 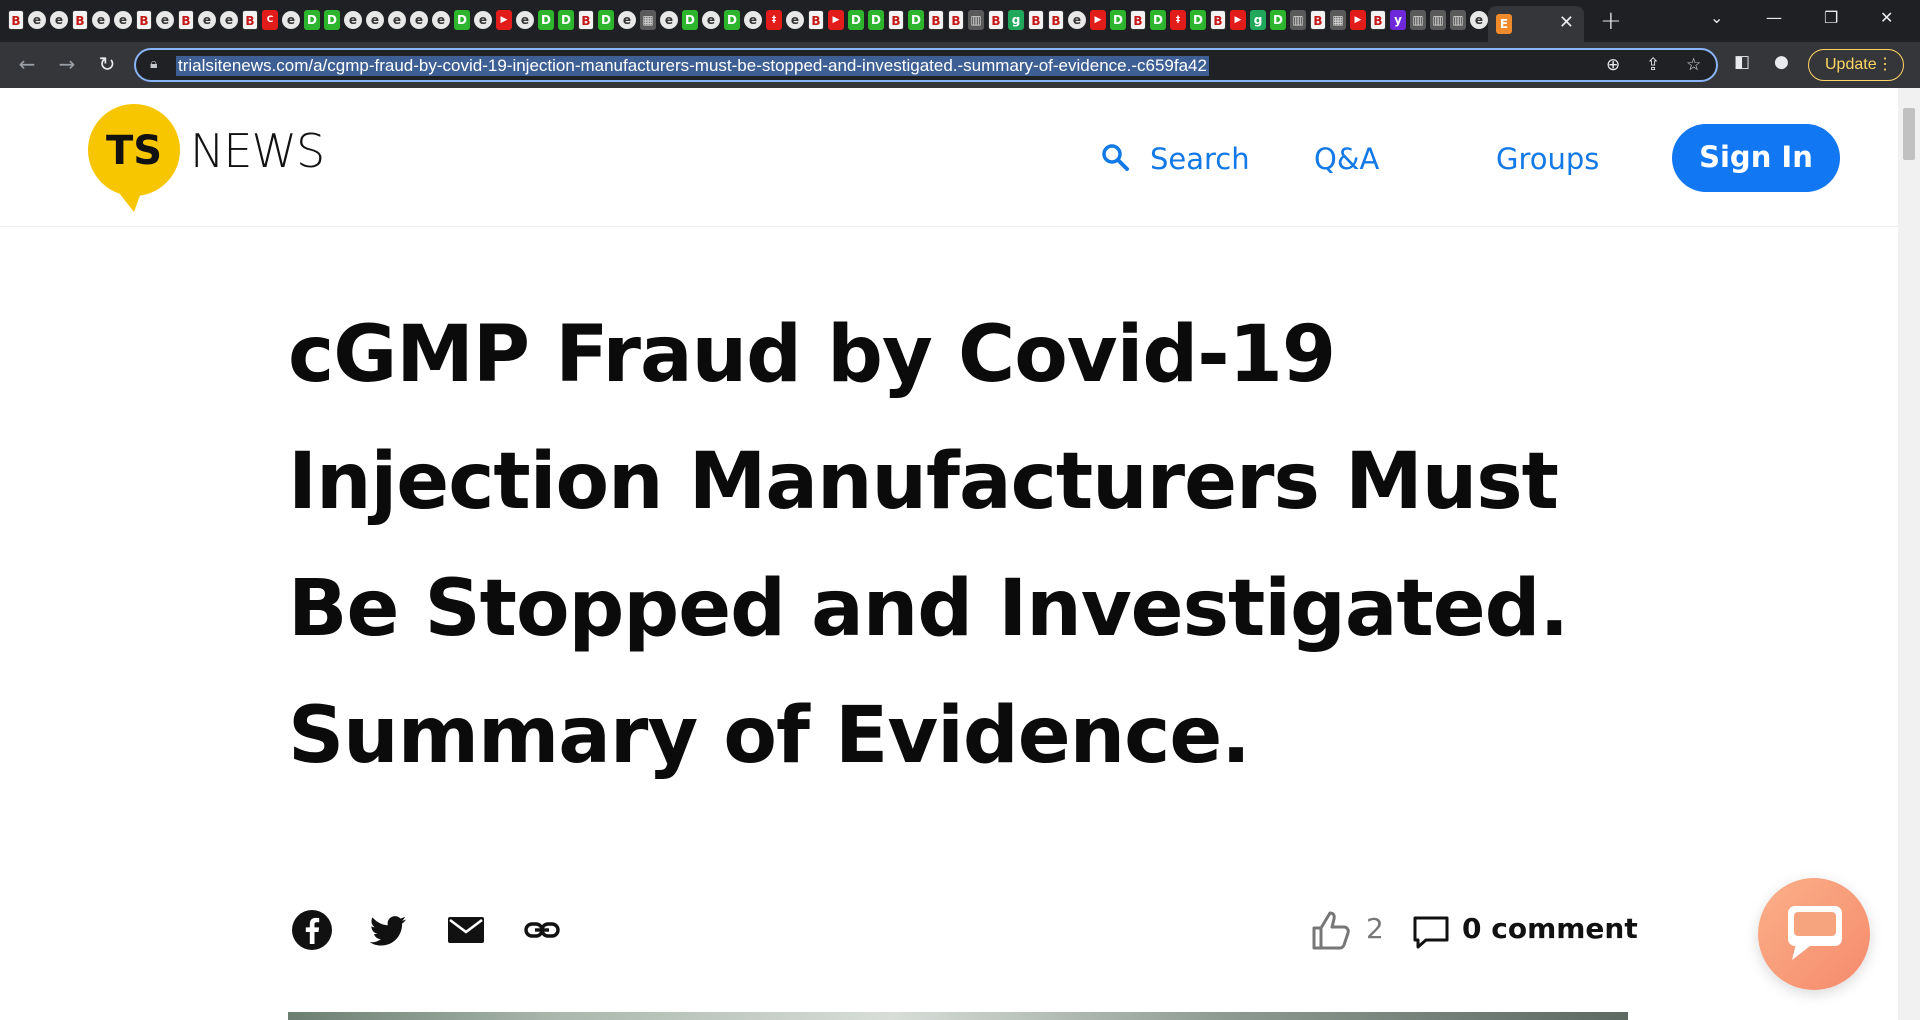 What do you see at coordinates (1547, 159) in the screenshot?
I see `nav-groups-link: Groups` at bounding box center [1547, 159].